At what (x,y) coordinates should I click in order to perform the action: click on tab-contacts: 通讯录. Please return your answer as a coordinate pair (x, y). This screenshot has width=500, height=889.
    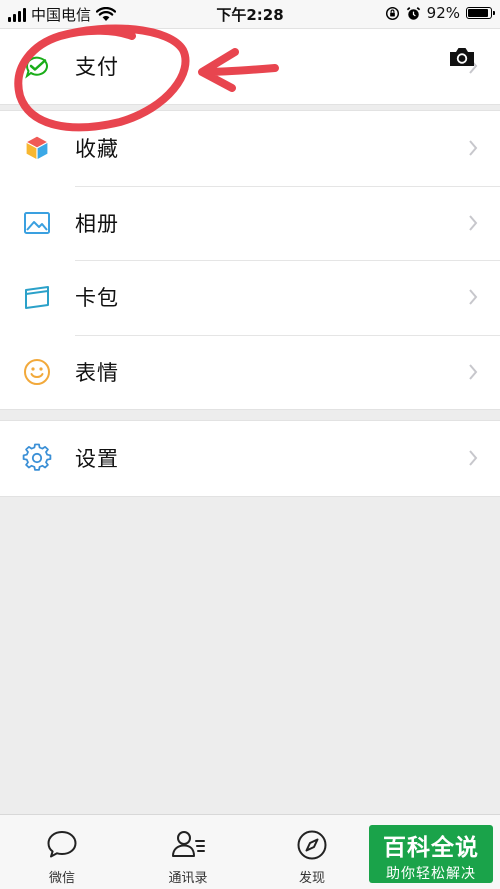
    Looking at the image, I should click on (188, 852).